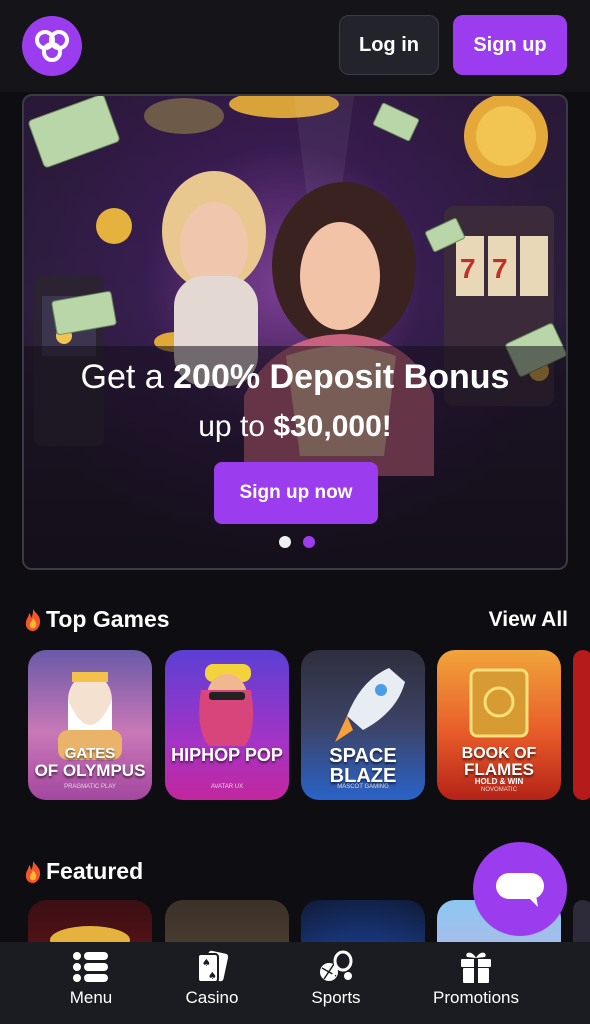 This screenshot has width=590, height=1024. I want to click on nav-menu: Menu, so click(91, 983).